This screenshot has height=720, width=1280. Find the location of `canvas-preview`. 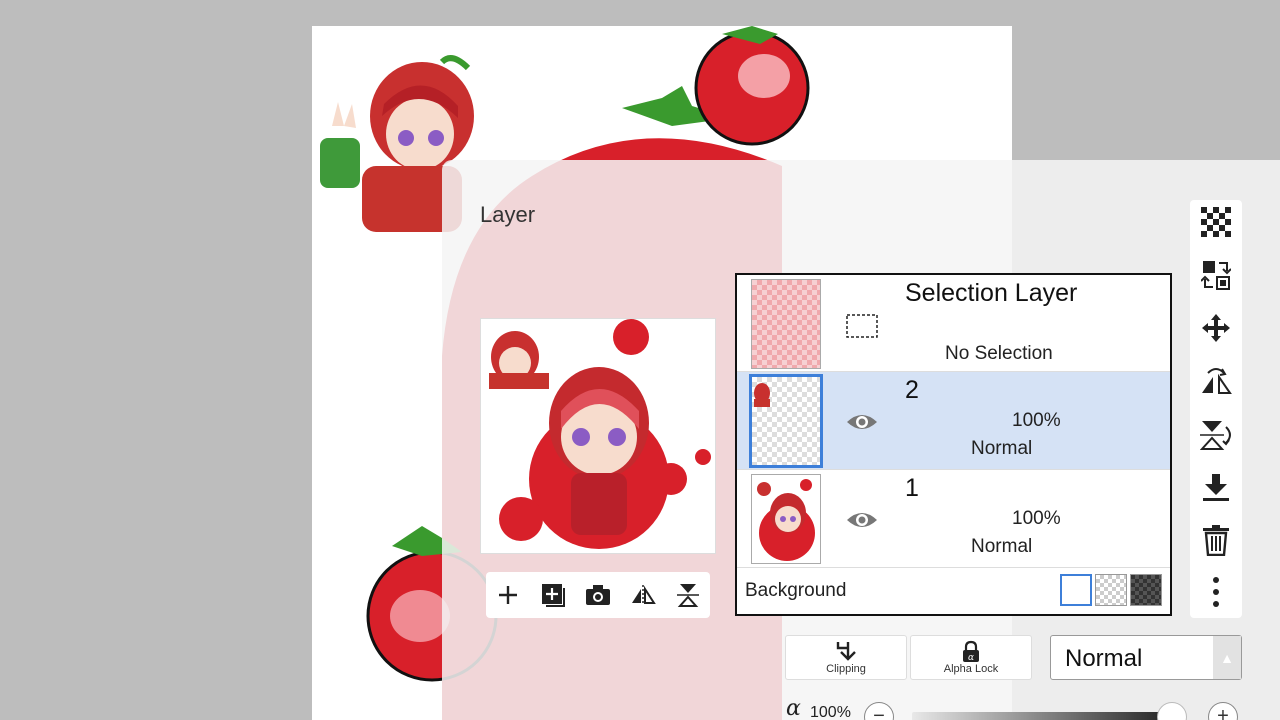

canvas-preview is located at coordinates (598, 436).